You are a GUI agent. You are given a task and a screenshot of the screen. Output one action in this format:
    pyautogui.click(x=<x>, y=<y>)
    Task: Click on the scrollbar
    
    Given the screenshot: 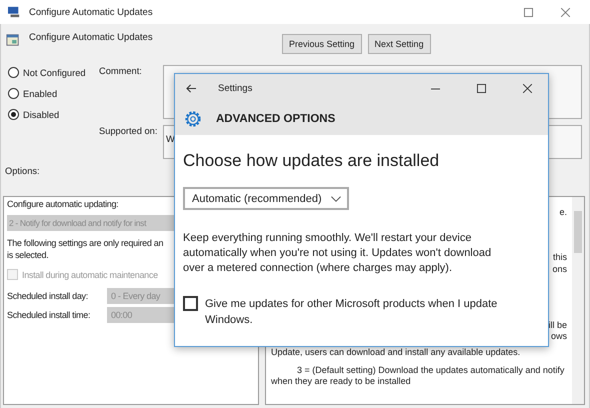 What is the action you would take?
    pyautogui.click(x=578, y=300)
    